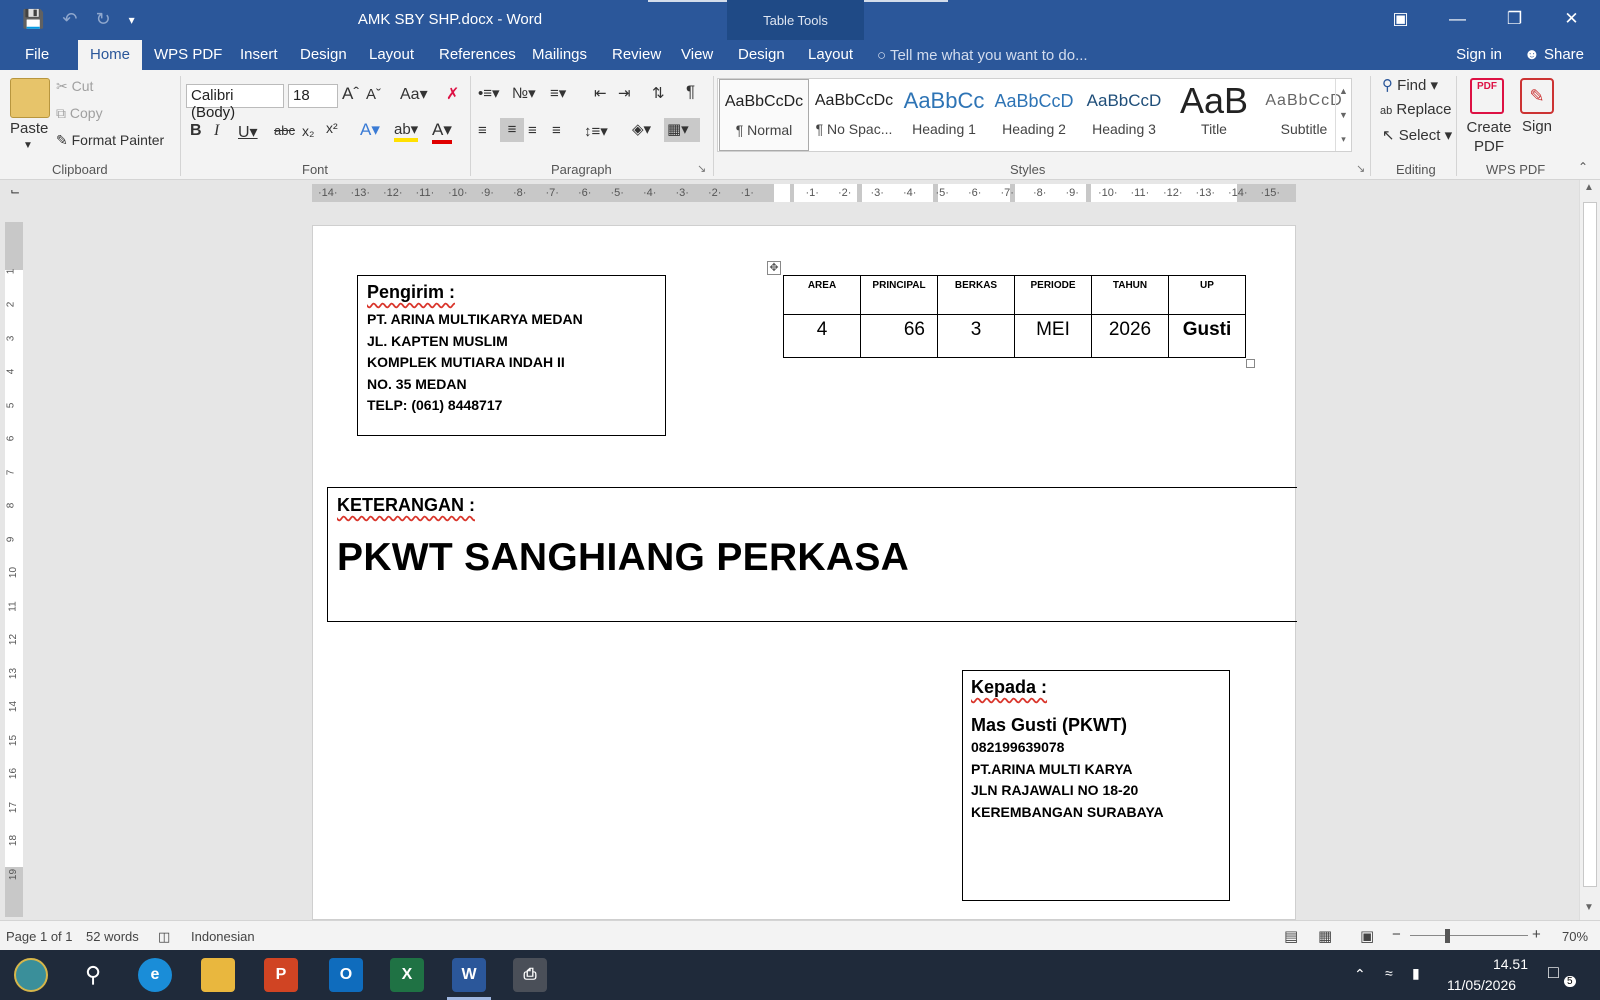  Describe the element at coordinates (110, 140) in the screenshot. I see `format-painter-button: ✎ Format Painter` at that location.